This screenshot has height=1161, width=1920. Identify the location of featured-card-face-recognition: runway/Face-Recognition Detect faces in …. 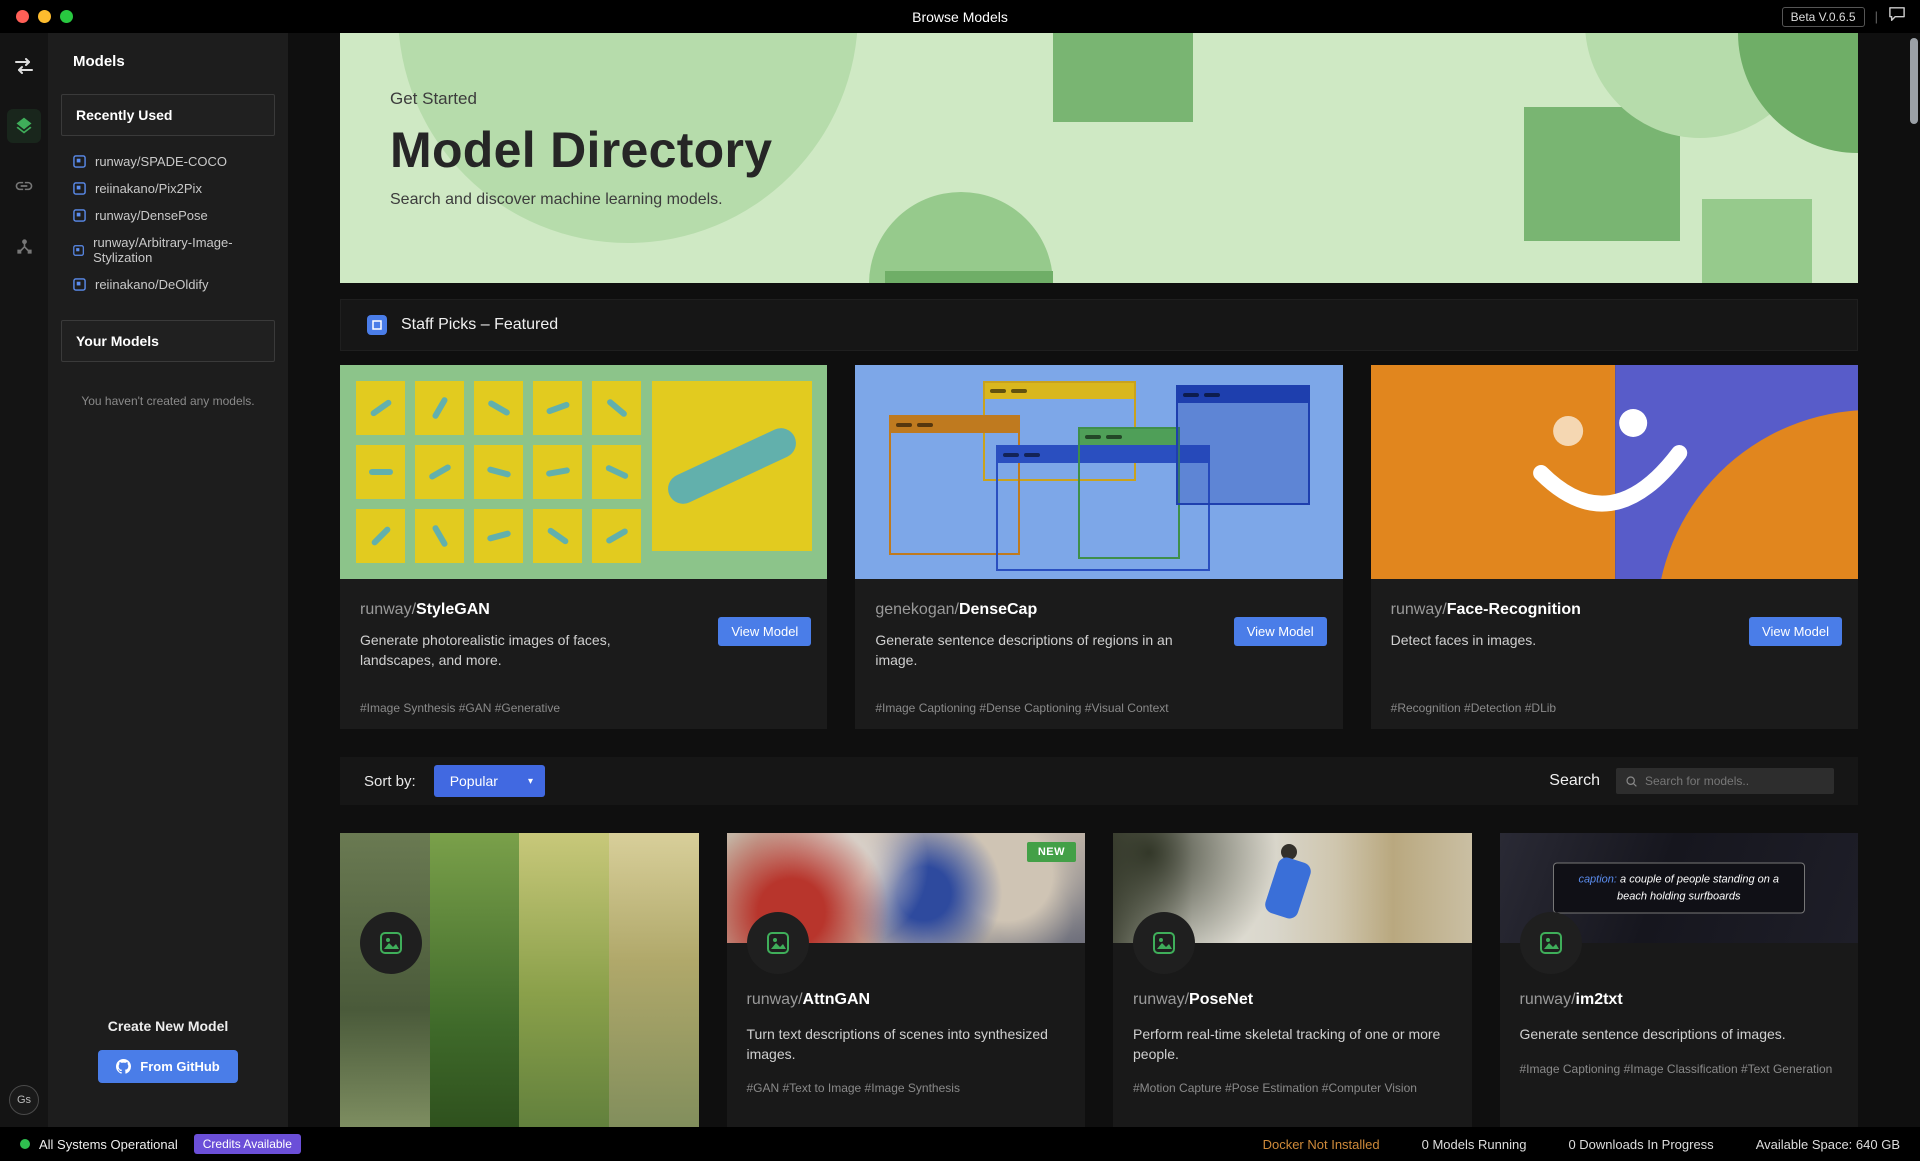
(1614, 547).